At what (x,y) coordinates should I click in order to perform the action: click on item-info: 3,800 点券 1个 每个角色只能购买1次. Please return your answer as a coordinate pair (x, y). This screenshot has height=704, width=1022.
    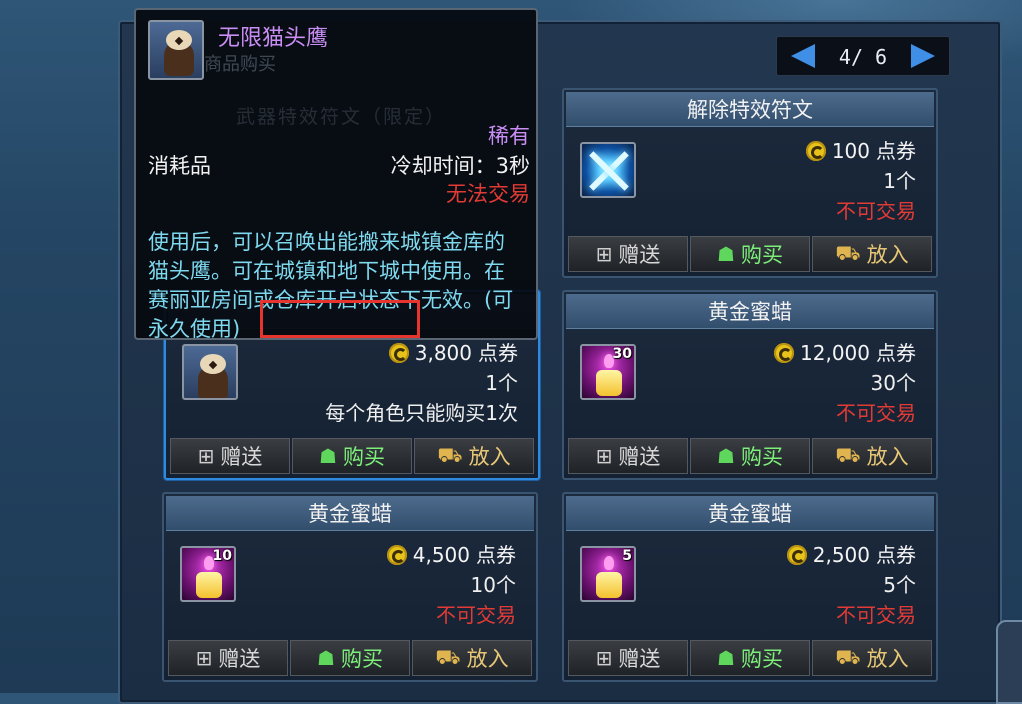
    Looking at the image, I should click on (421, 383).